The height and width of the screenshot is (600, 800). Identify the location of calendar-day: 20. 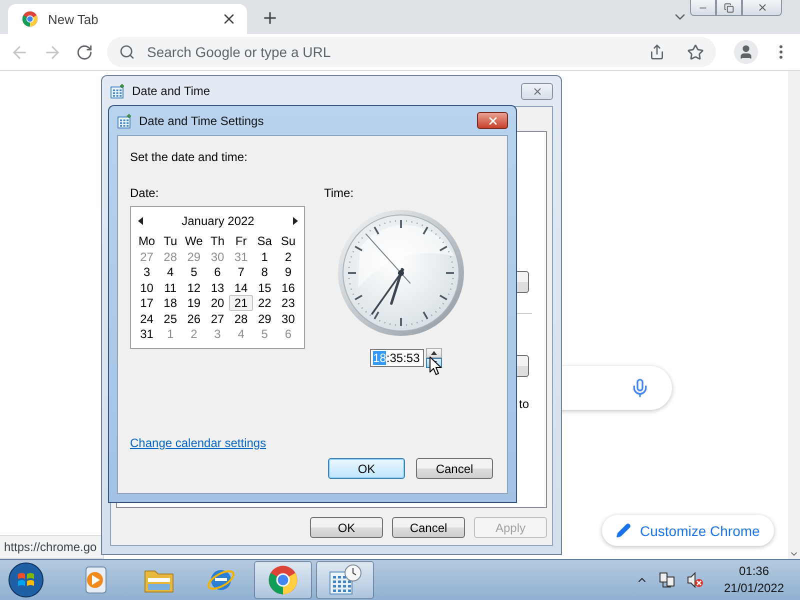
(218, 302).